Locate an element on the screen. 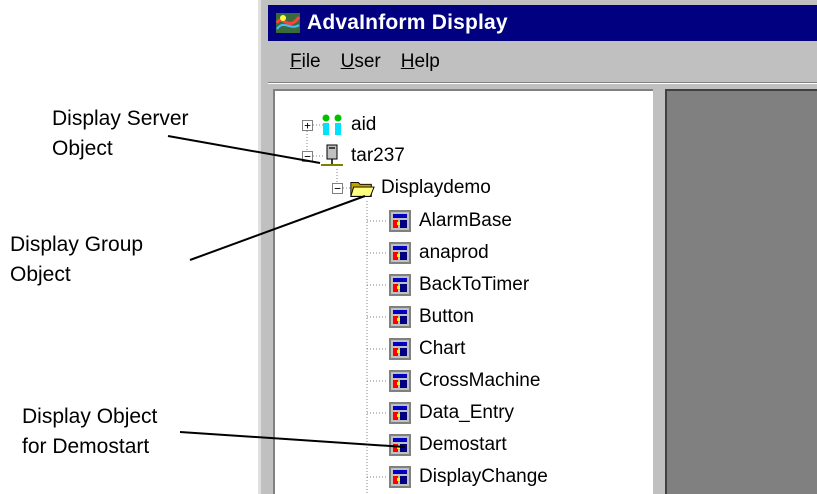 This screenshot has width=817, height=494. callout-line-1: Display Server is located at coordinates (120, 118).